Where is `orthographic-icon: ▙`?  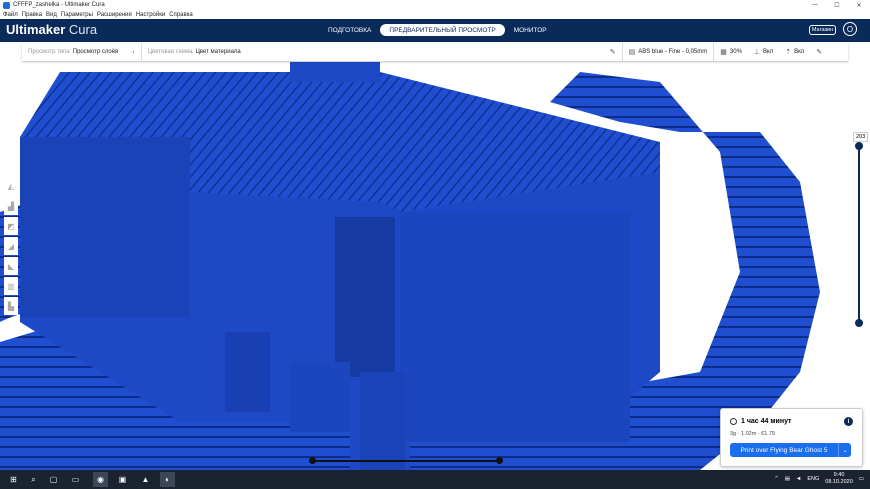
orthographic-icon: ▙ is located at coordinates (11, 306).